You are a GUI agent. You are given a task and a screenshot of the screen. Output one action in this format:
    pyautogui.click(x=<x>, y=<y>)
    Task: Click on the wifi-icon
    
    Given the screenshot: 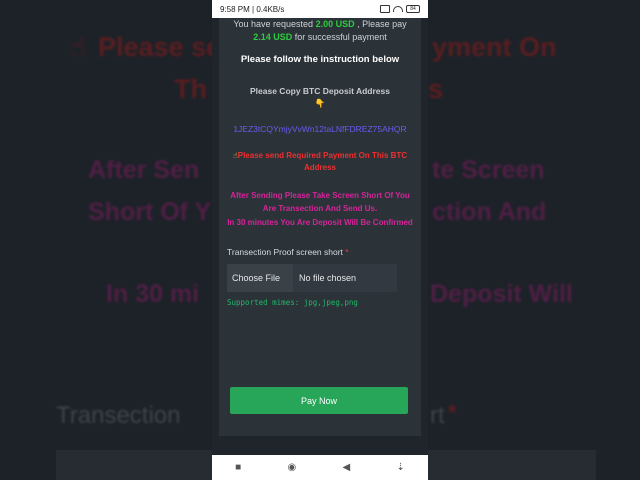 What is the action you would take?
    pyautogui.click(x=398, y=9)
    